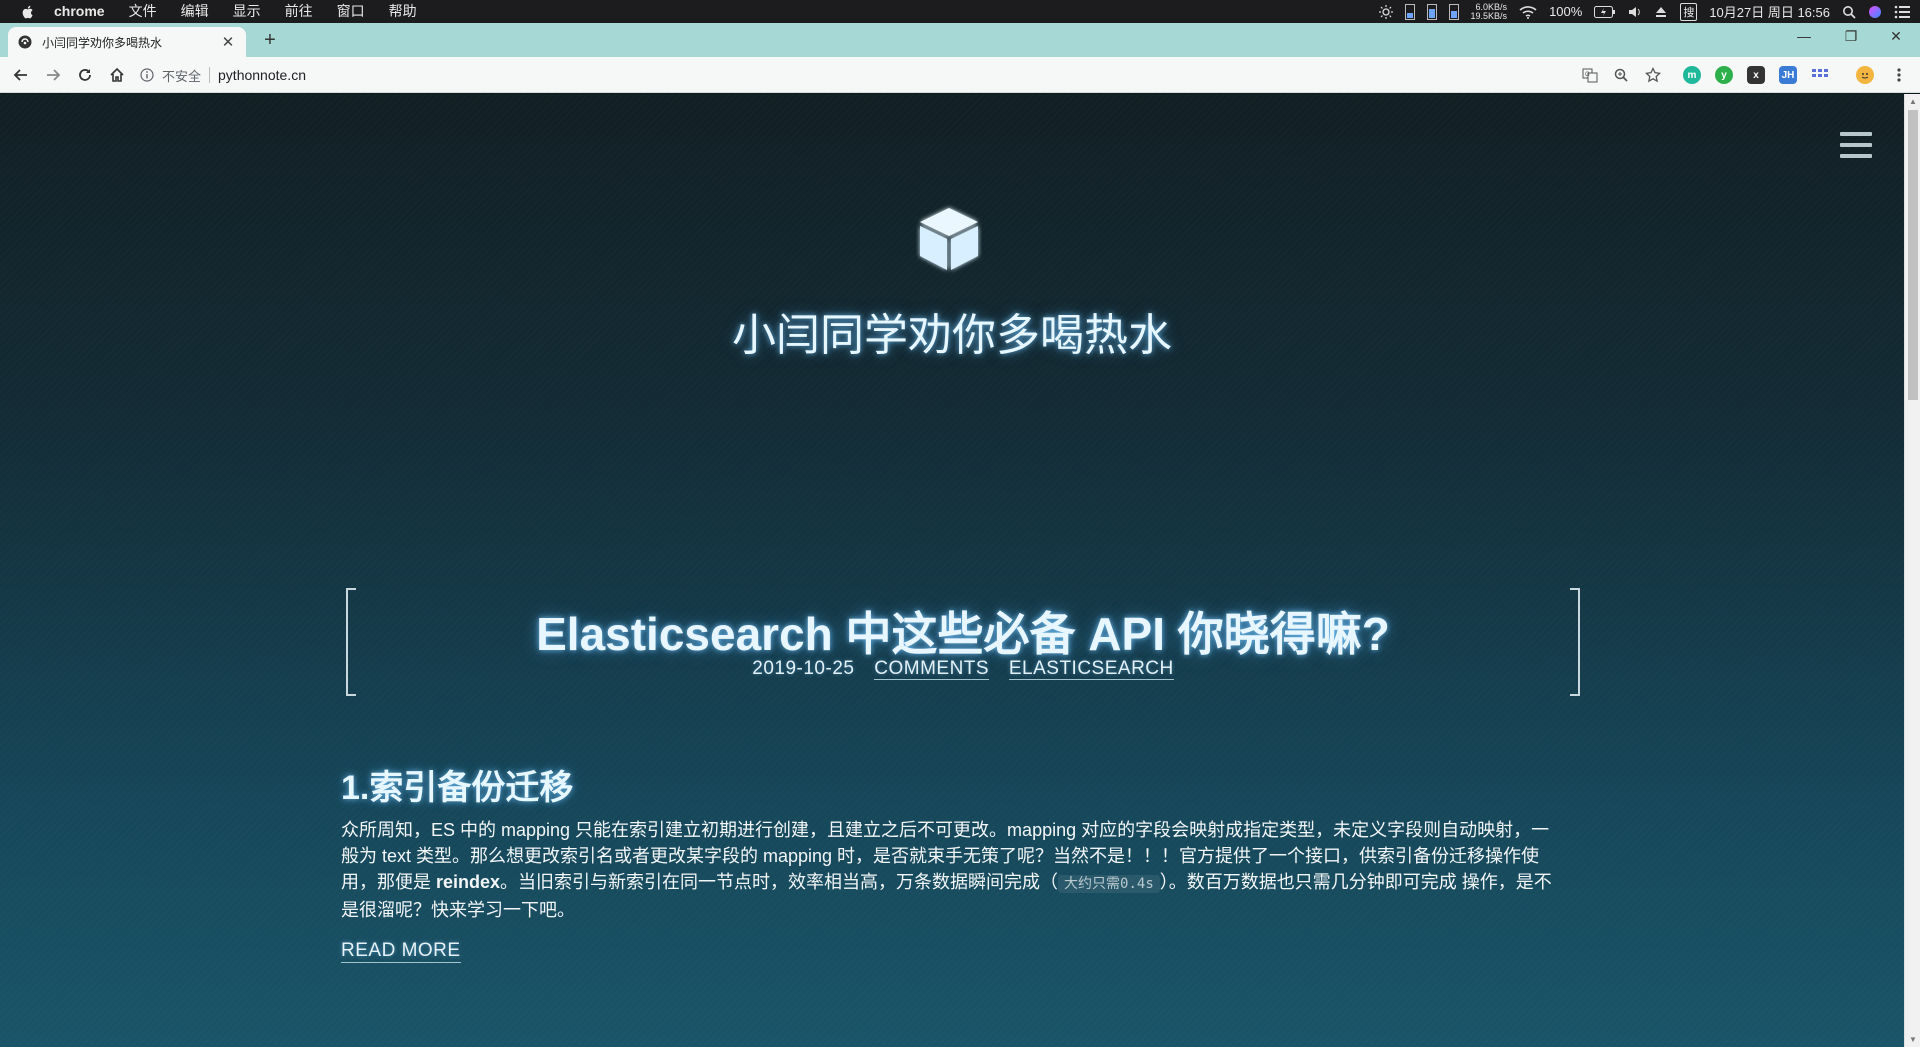 Image resolution: width=1920 pixels, height=1047 pixels. Describe the element at coordinates (468, 882) in the screenshot. I see `excerpt-bold-term: reindex` at that location.